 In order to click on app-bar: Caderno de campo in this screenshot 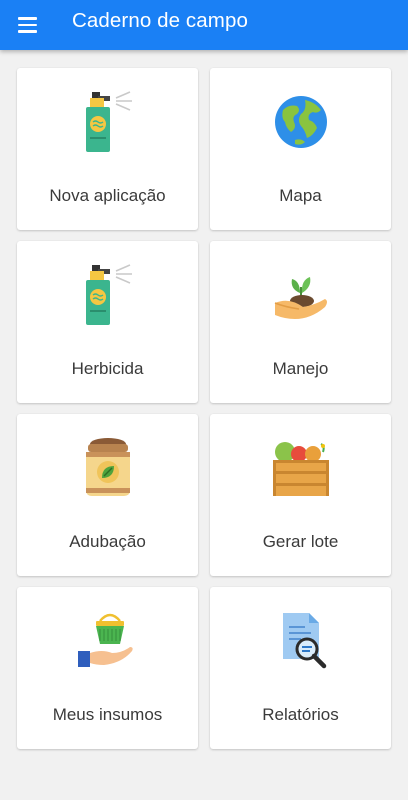, I will do `click(204, 25)`.